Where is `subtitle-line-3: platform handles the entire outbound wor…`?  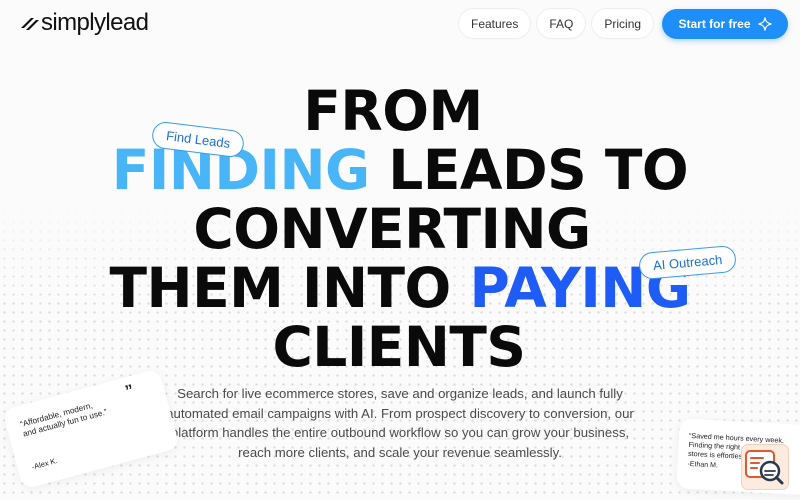
subtitle-line-3: platform handles the entire outbound wor… is located at coordinates (400, 432).